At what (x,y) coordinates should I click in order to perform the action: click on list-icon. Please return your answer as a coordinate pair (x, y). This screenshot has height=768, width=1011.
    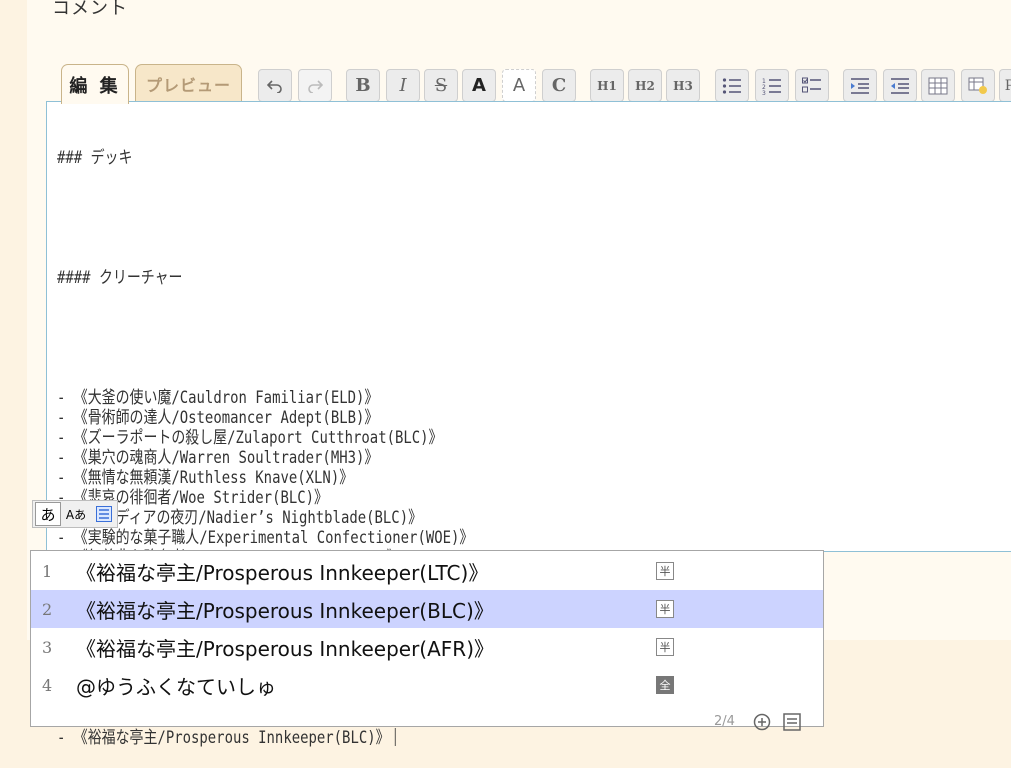
    Looking at the image, I should click on (104, 514).